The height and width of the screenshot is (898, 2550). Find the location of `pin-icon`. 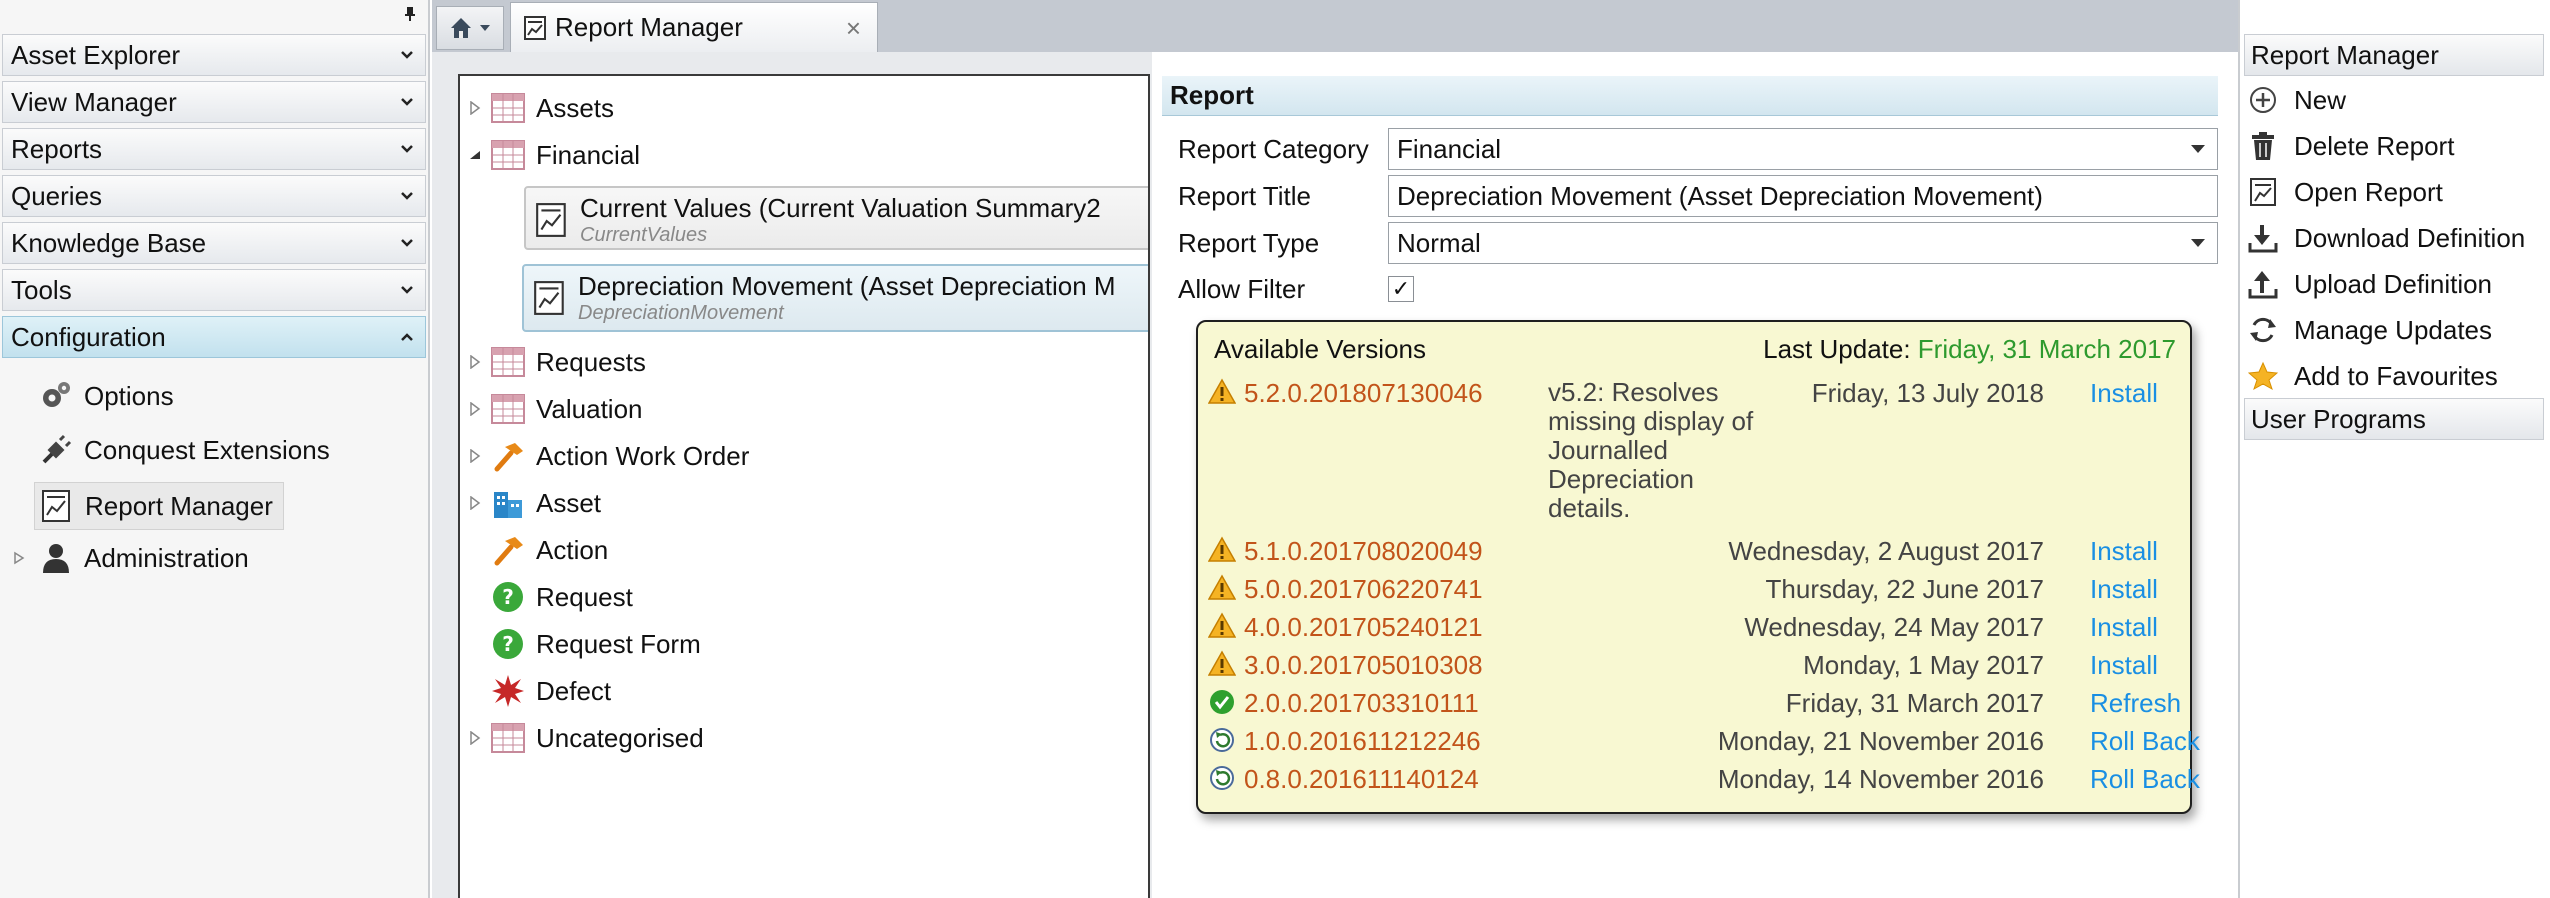

pin-icon is located at coordinates (410, 14).